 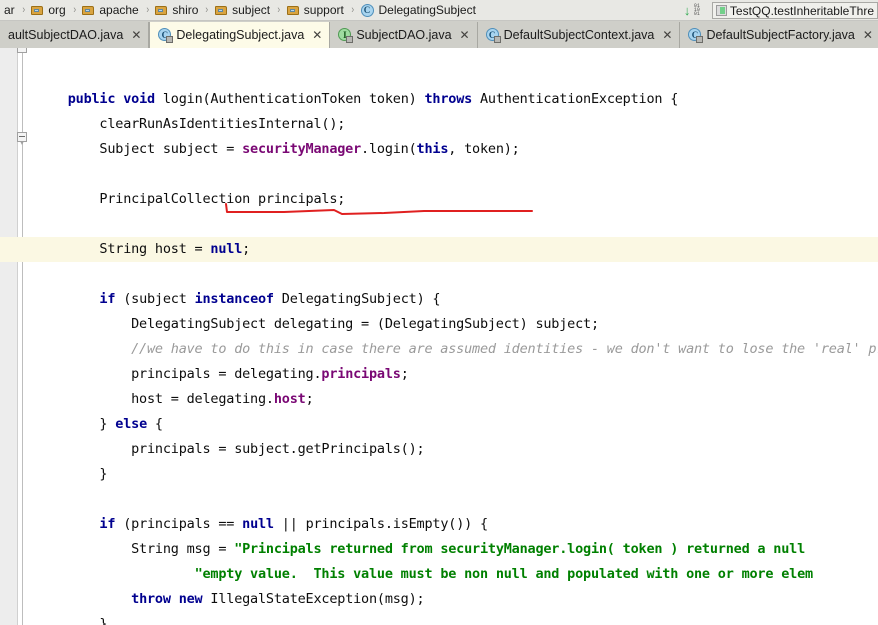 I want to click on run-configuration-selector: TestQQ.testInheritableThre, so click(x=794, y=10).